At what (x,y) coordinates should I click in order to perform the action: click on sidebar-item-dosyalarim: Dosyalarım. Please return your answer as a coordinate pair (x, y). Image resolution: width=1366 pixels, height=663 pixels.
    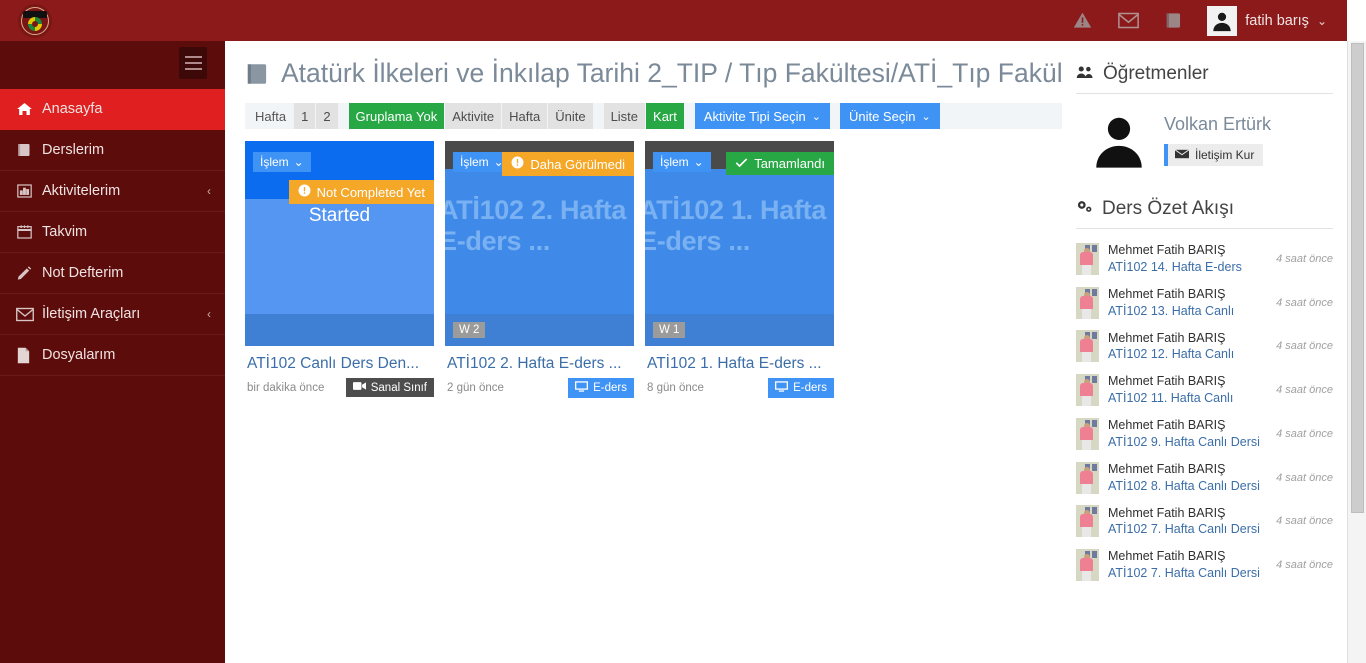
    Looking at the image, I should click on (112, 355).